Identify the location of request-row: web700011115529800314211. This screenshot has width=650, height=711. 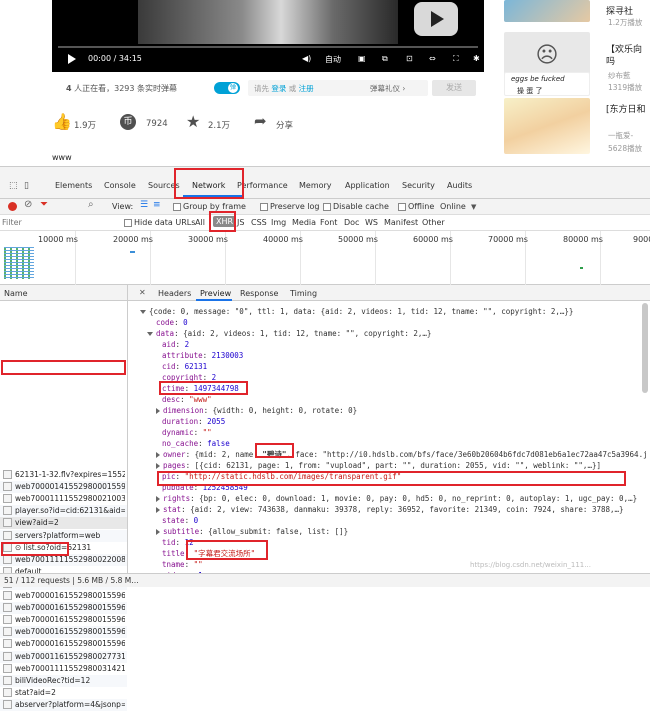
(63, 669).